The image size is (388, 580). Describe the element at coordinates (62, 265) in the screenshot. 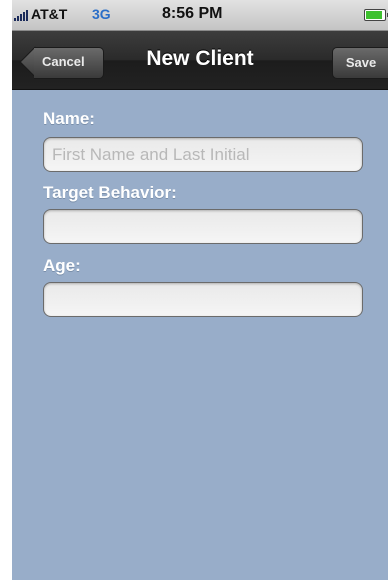

I see `age-label: Age:` at that location.